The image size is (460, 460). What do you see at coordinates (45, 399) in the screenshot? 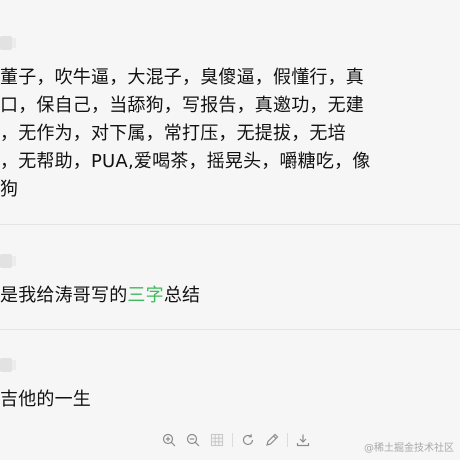
I see `comment-text-line: 吉他的一生` at bounding box center [45, 399].